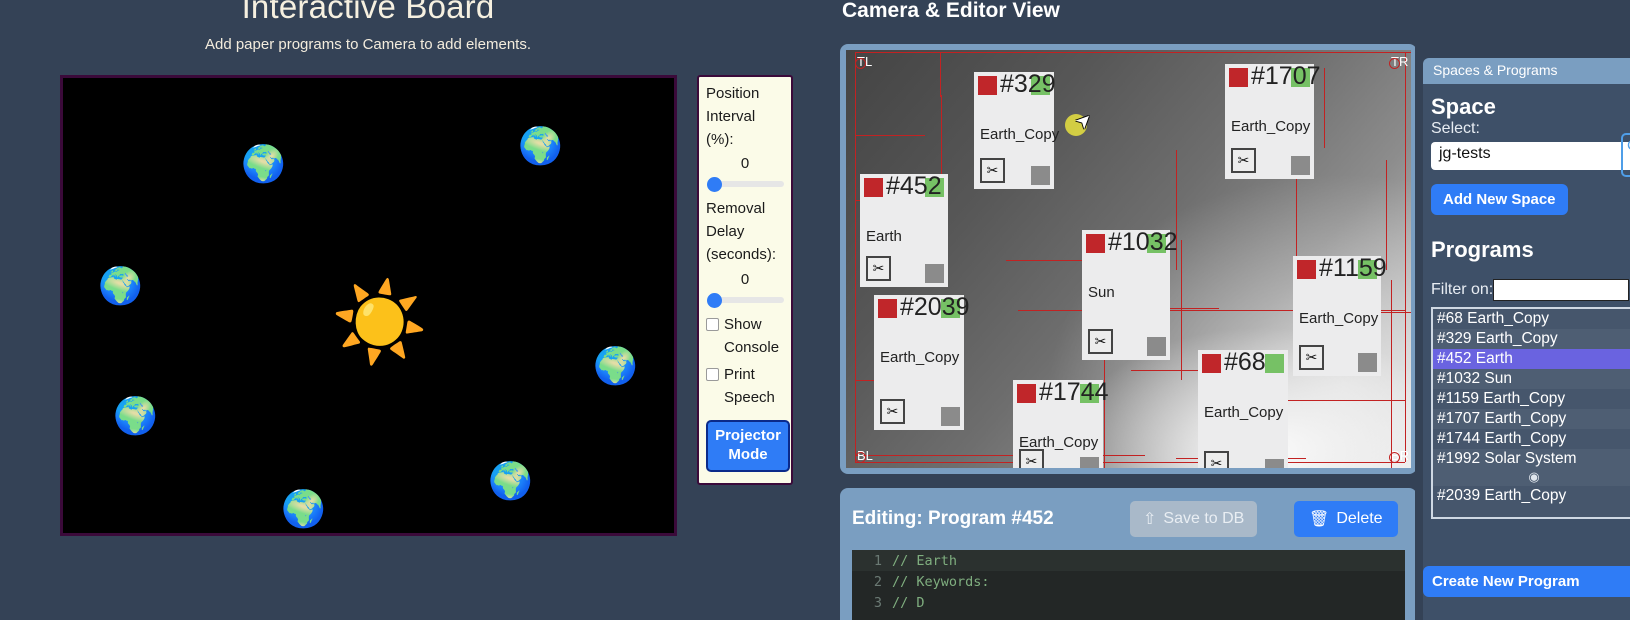 This screenshot has width=1630, height=620. I want to click on tab-spaces-and-programs: Spaces & Programs, so click(1526, 71).